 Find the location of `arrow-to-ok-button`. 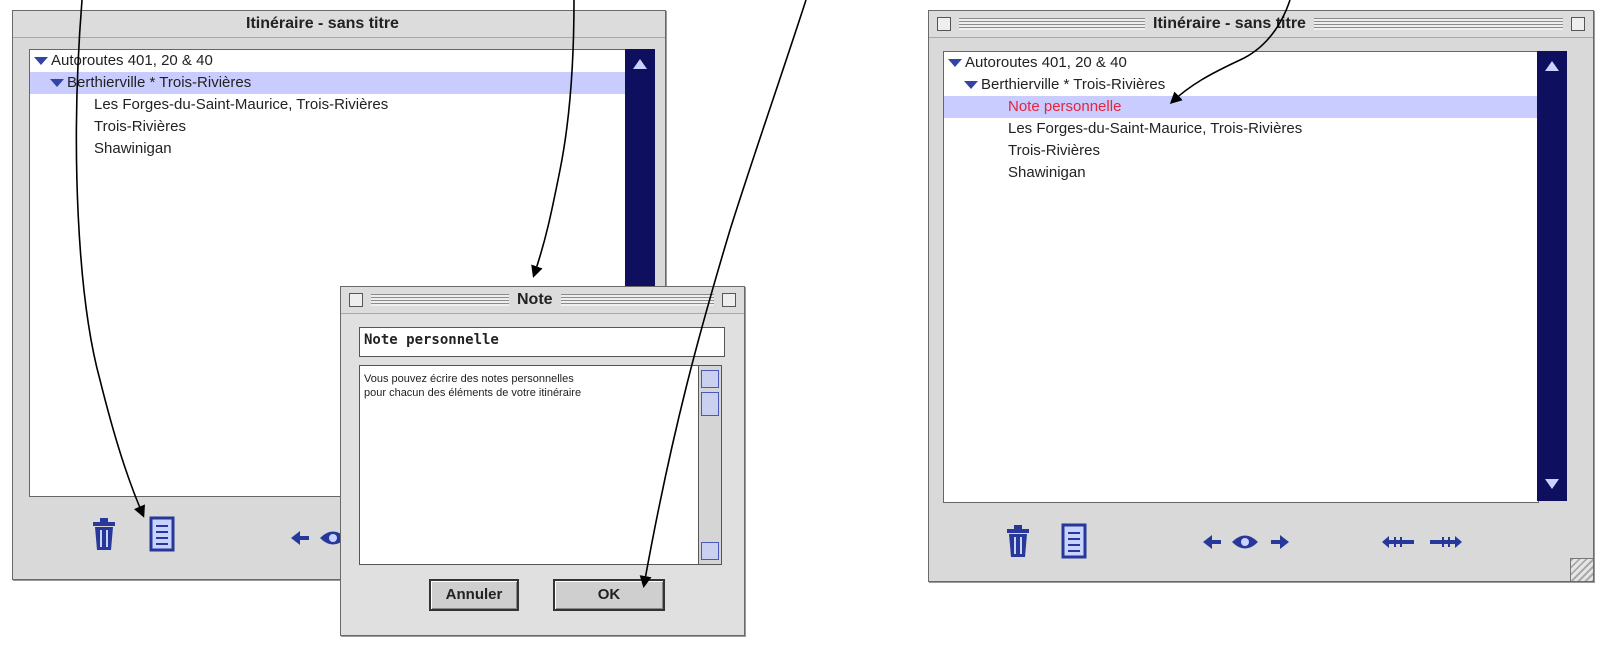

arrow-to-ok-button is located at coordinates (723, 294).